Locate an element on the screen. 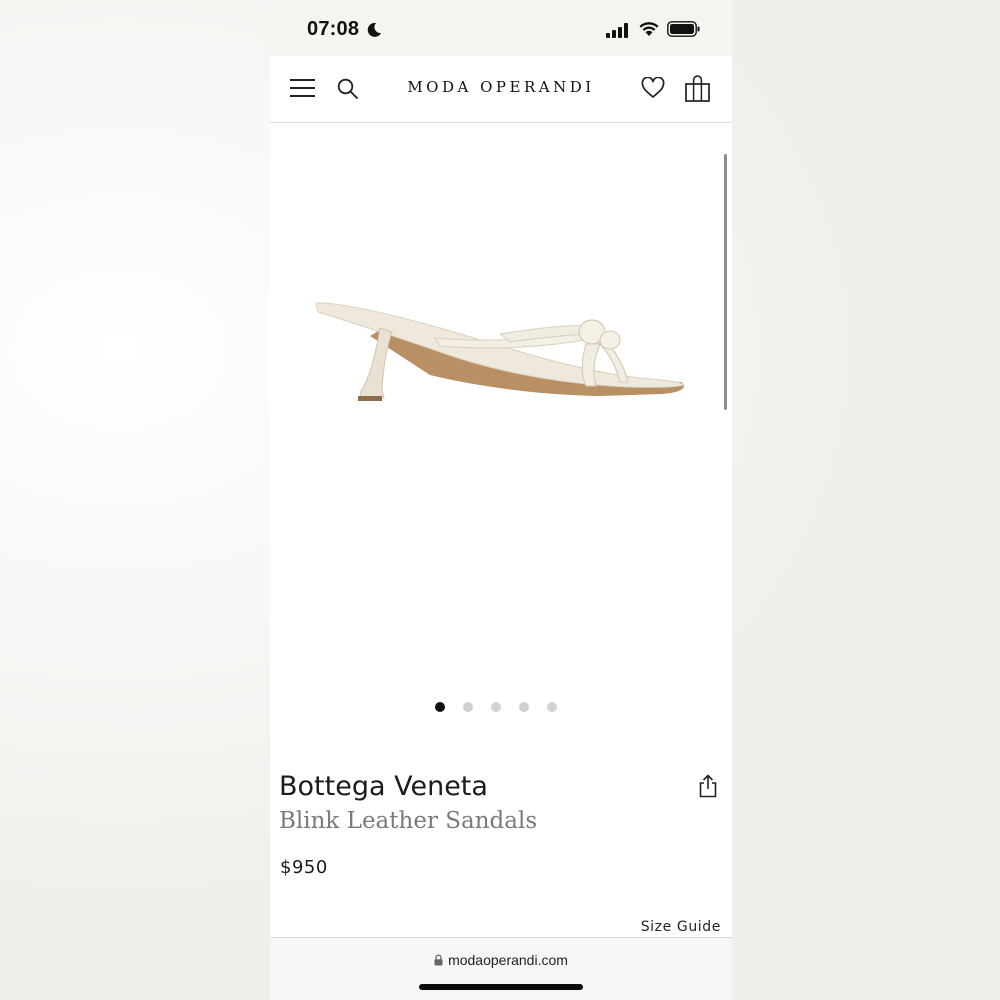  brand-logo: MODA OPERANDI is located at coordinates (501, 87).